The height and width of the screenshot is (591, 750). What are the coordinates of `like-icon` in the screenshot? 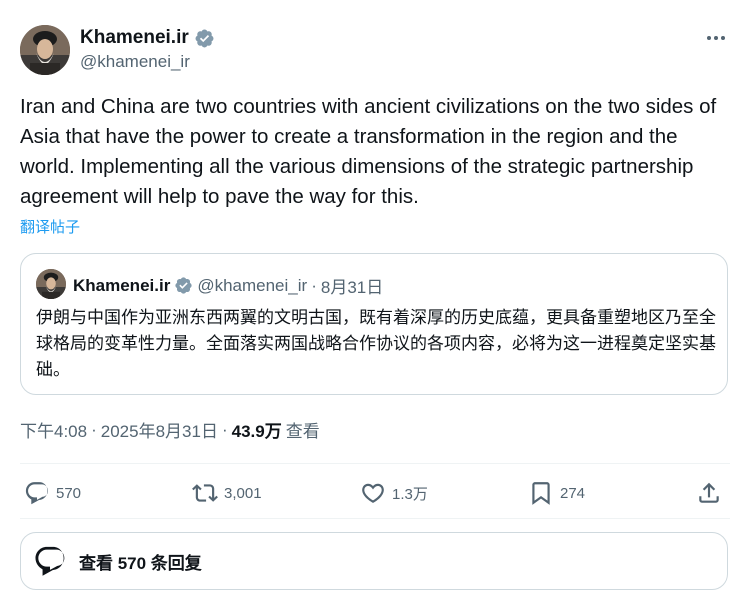 It's located at (373, 493).